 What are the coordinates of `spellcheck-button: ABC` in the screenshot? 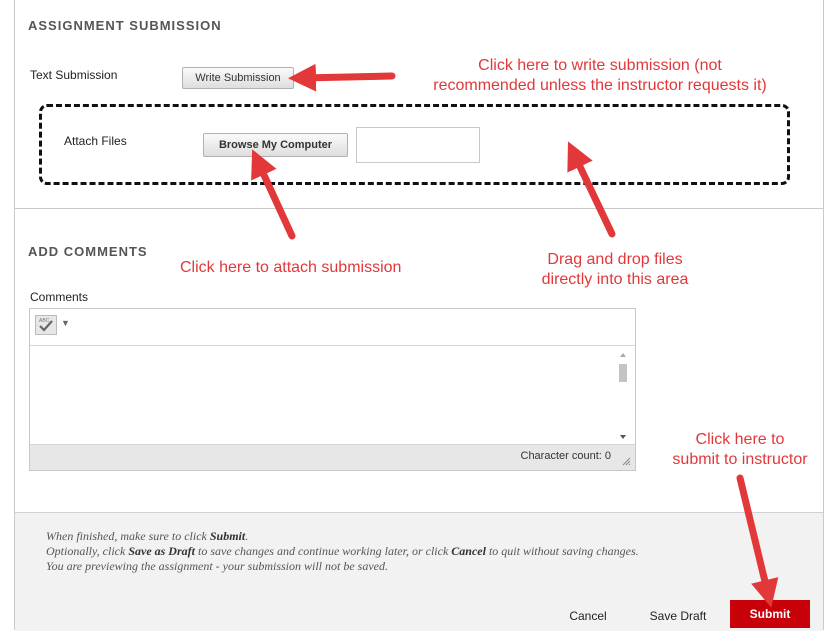 It's located at (46, 325).